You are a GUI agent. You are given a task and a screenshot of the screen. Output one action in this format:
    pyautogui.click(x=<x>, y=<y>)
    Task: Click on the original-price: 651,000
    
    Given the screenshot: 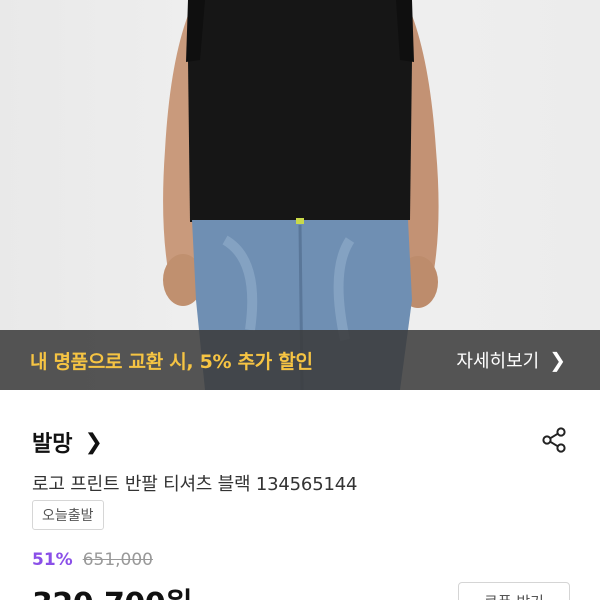 What is the action you would take?
    pyautogui.click(x=118, y=560)
    